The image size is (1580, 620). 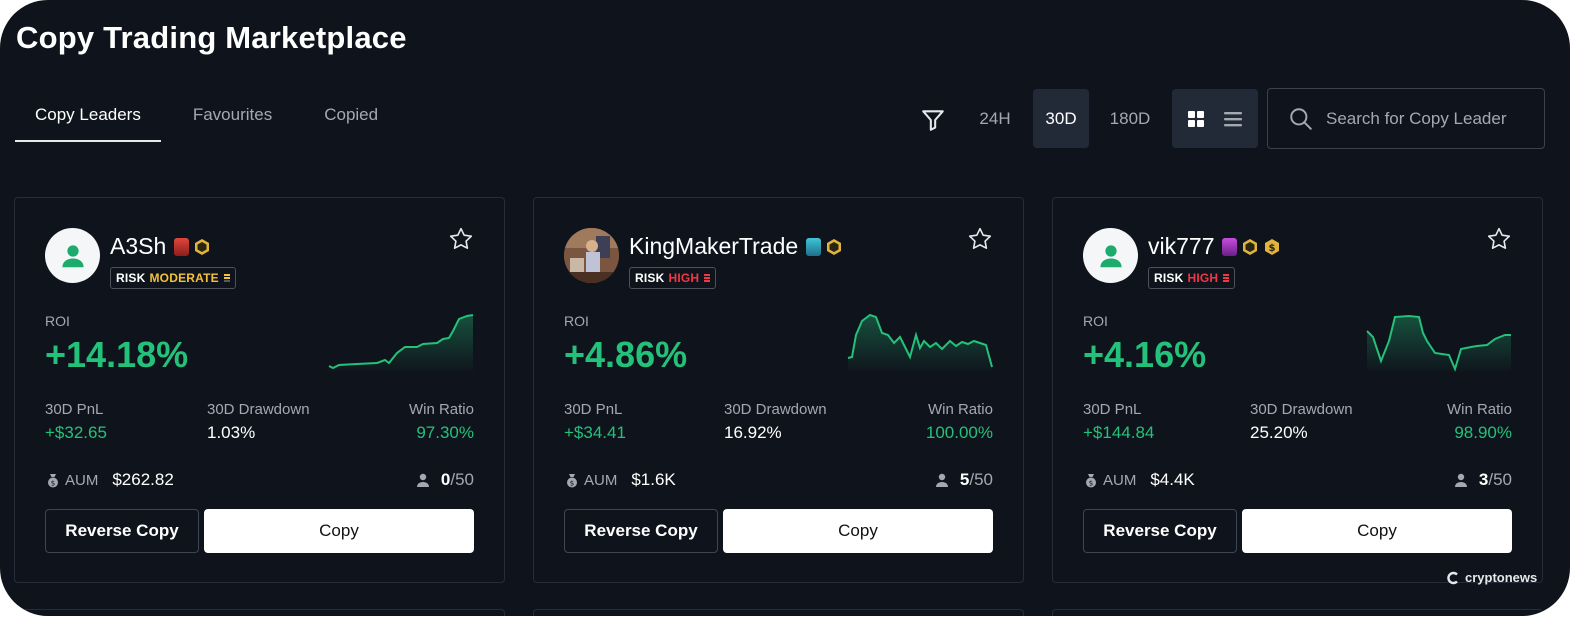 I want to click on gold-dollar-badge-icon: $, so click(x=1272, y=247).